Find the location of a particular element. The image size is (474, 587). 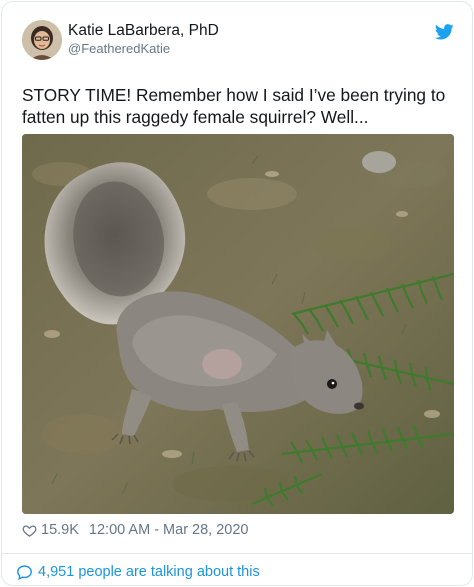

speech-bubble-icon is located at coordinates (24, 572).